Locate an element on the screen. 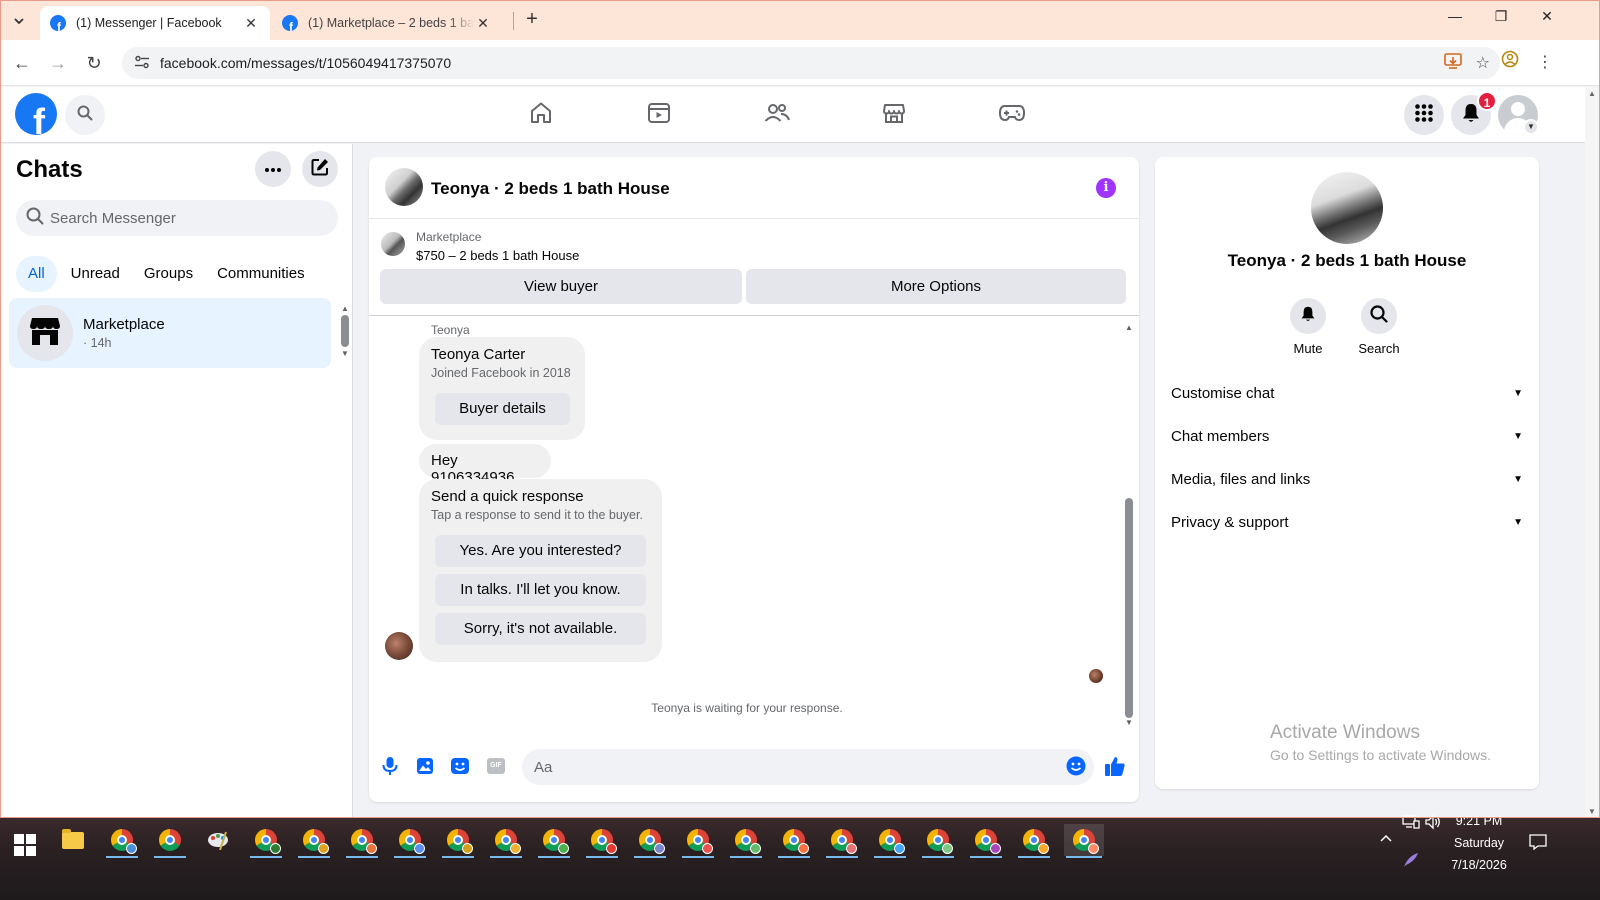 This screenshot has height=900, width=1600. notification-center-icon is located at coordinates (1538, 843).